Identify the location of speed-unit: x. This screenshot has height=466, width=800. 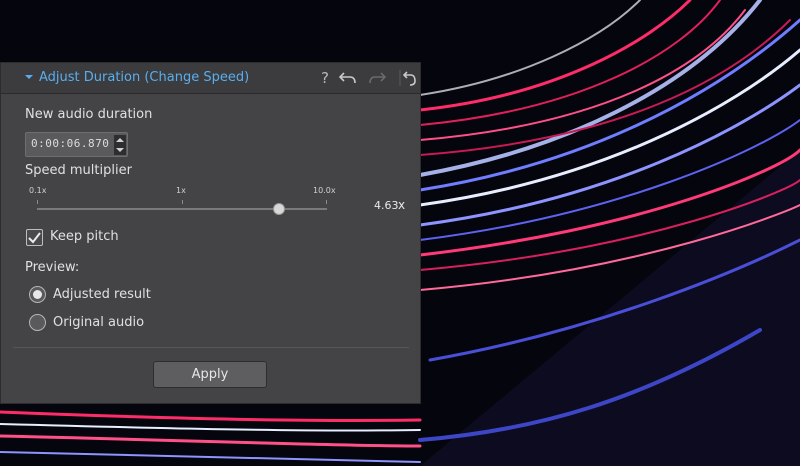
(402, 205).